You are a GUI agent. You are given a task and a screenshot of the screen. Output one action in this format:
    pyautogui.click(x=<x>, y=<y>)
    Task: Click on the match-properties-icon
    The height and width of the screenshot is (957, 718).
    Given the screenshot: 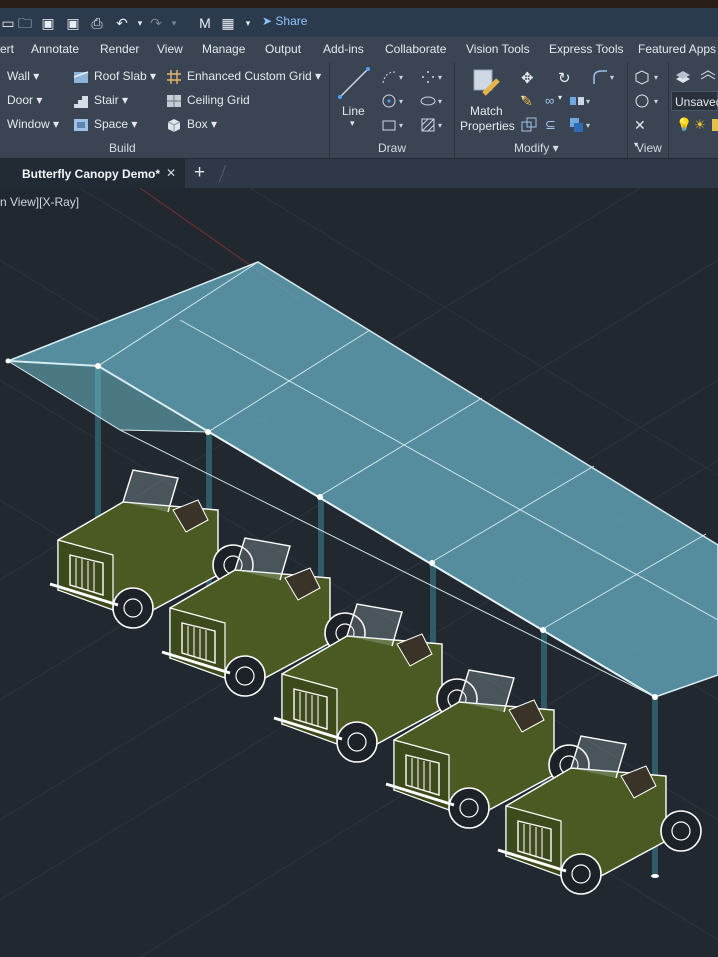 What is the action you would take?
    pyautogui.click(x=487, y=83)
    